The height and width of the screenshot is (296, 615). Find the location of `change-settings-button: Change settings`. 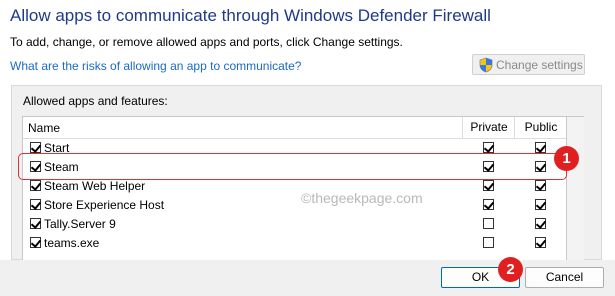

change-settings-button: Change settings is located at coordinates (528, 64).